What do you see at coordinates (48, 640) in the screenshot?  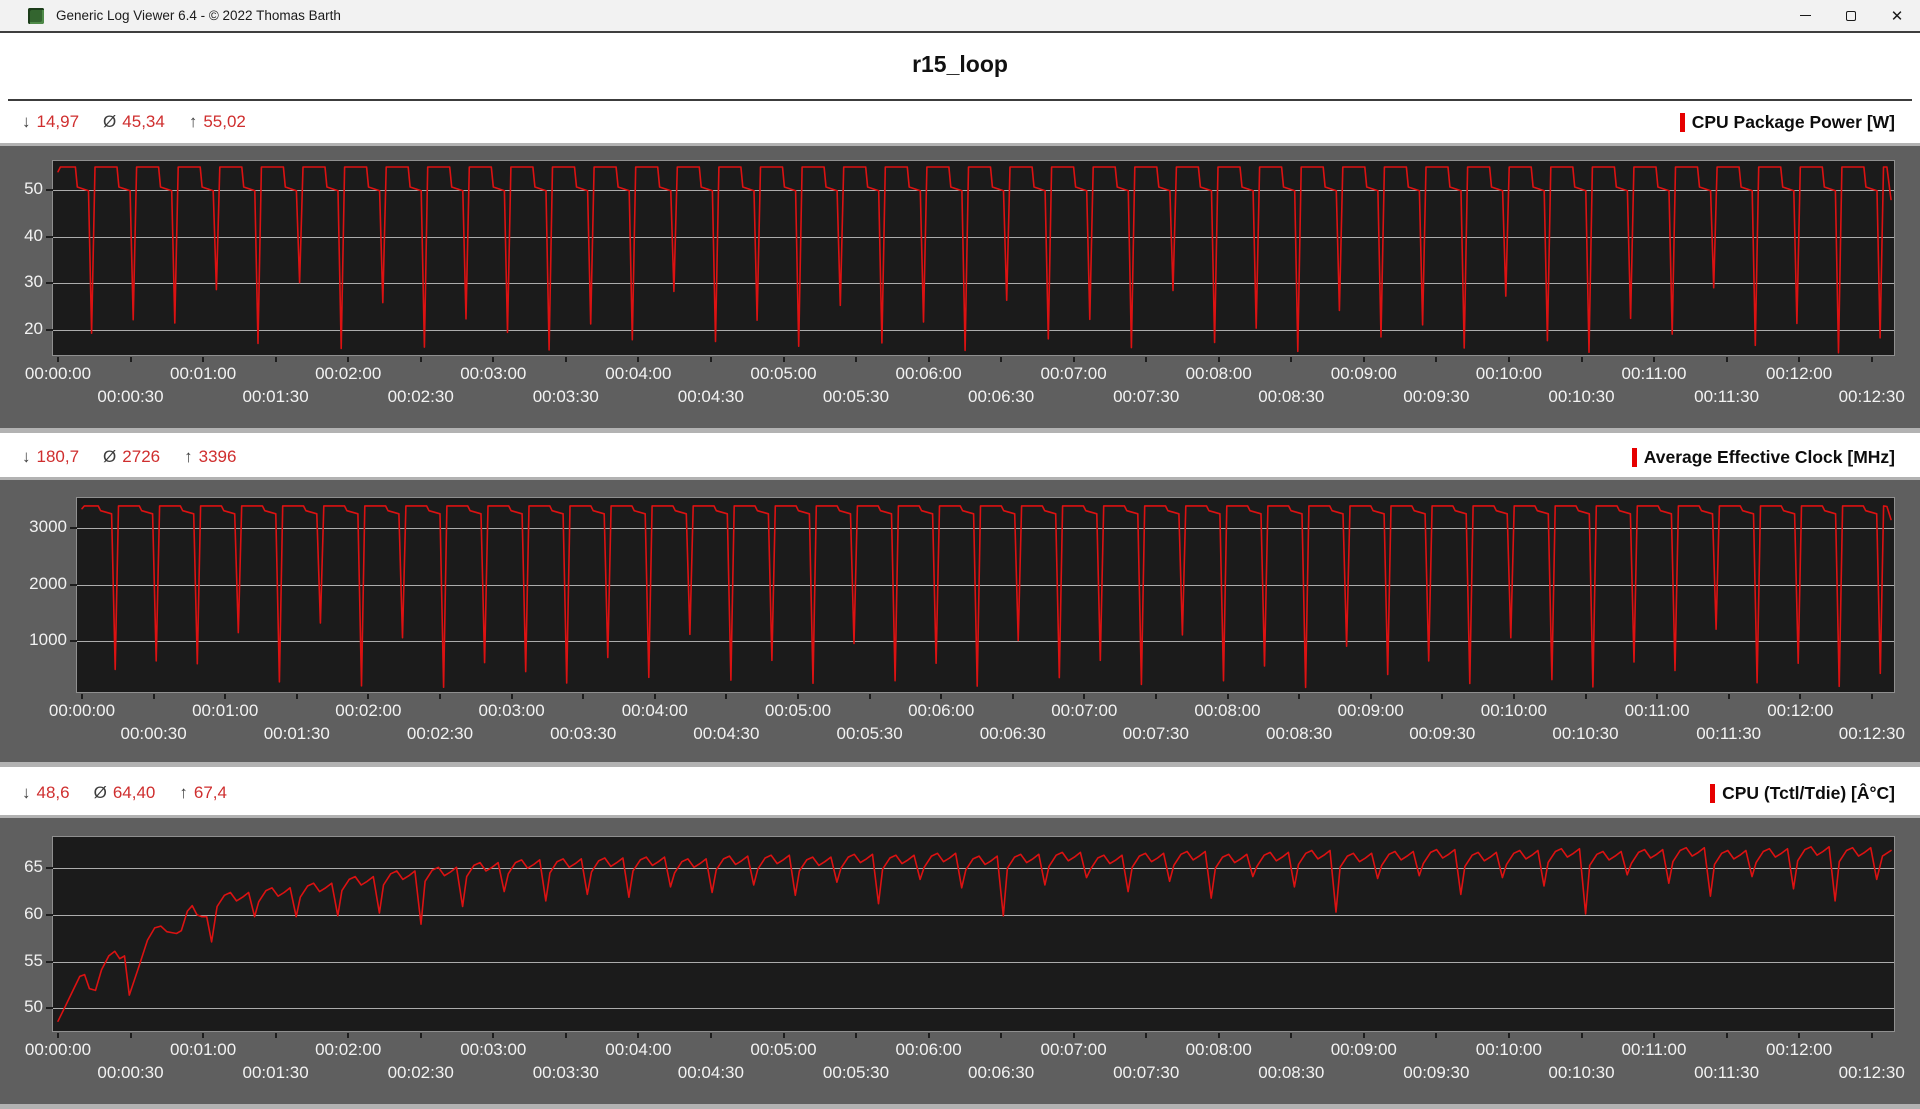 I see `y-tick-label: 1000` at bounding box center [48, 640].